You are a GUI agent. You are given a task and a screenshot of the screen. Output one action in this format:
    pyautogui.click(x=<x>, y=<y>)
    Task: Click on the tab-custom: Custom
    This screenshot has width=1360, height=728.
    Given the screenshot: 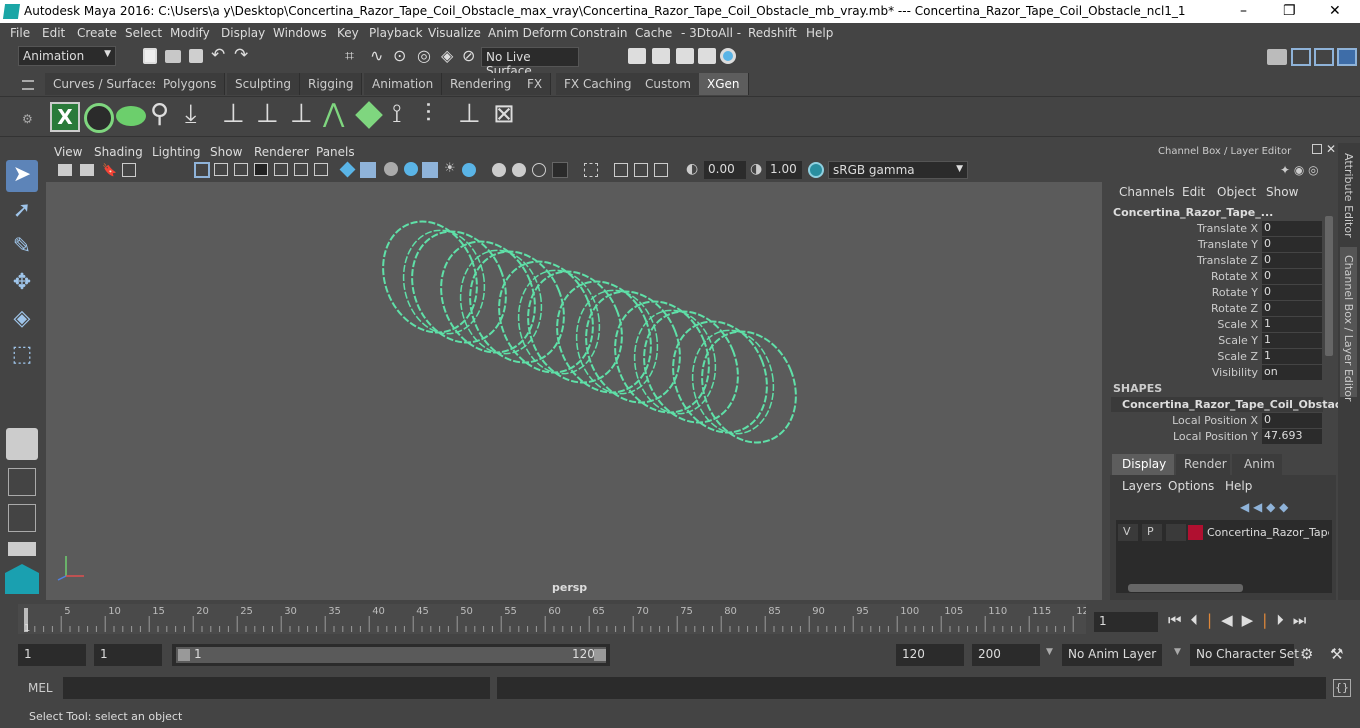 What is the action you would take?
    pyautogui.click(x=668, y=84)
    